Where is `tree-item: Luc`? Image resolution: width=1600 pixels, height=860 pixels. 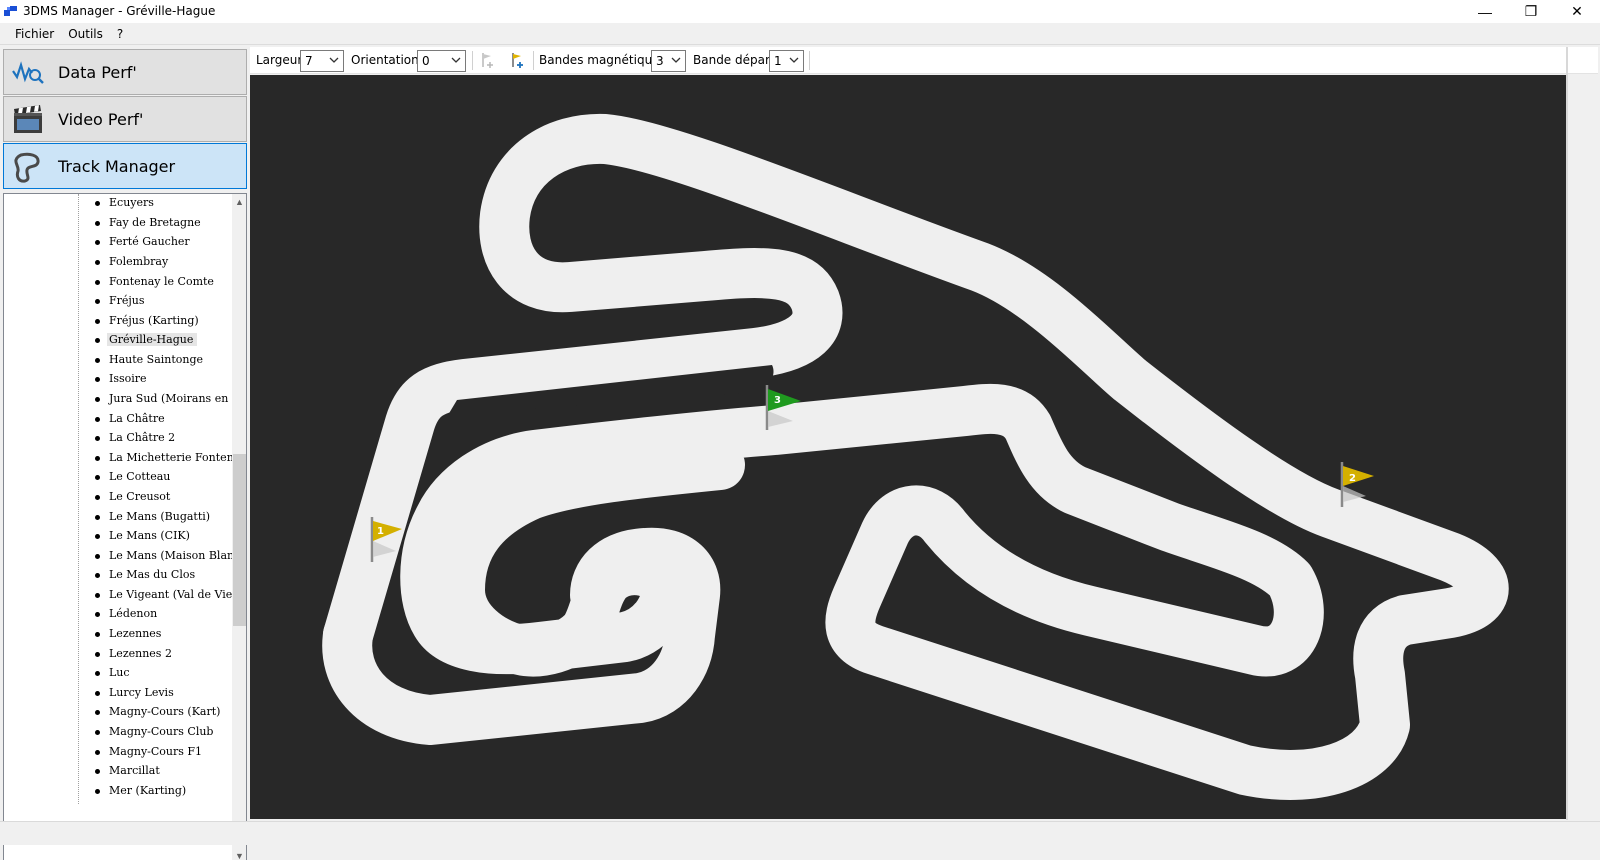
tree-item: Luc is located at coordinates (116, 673).